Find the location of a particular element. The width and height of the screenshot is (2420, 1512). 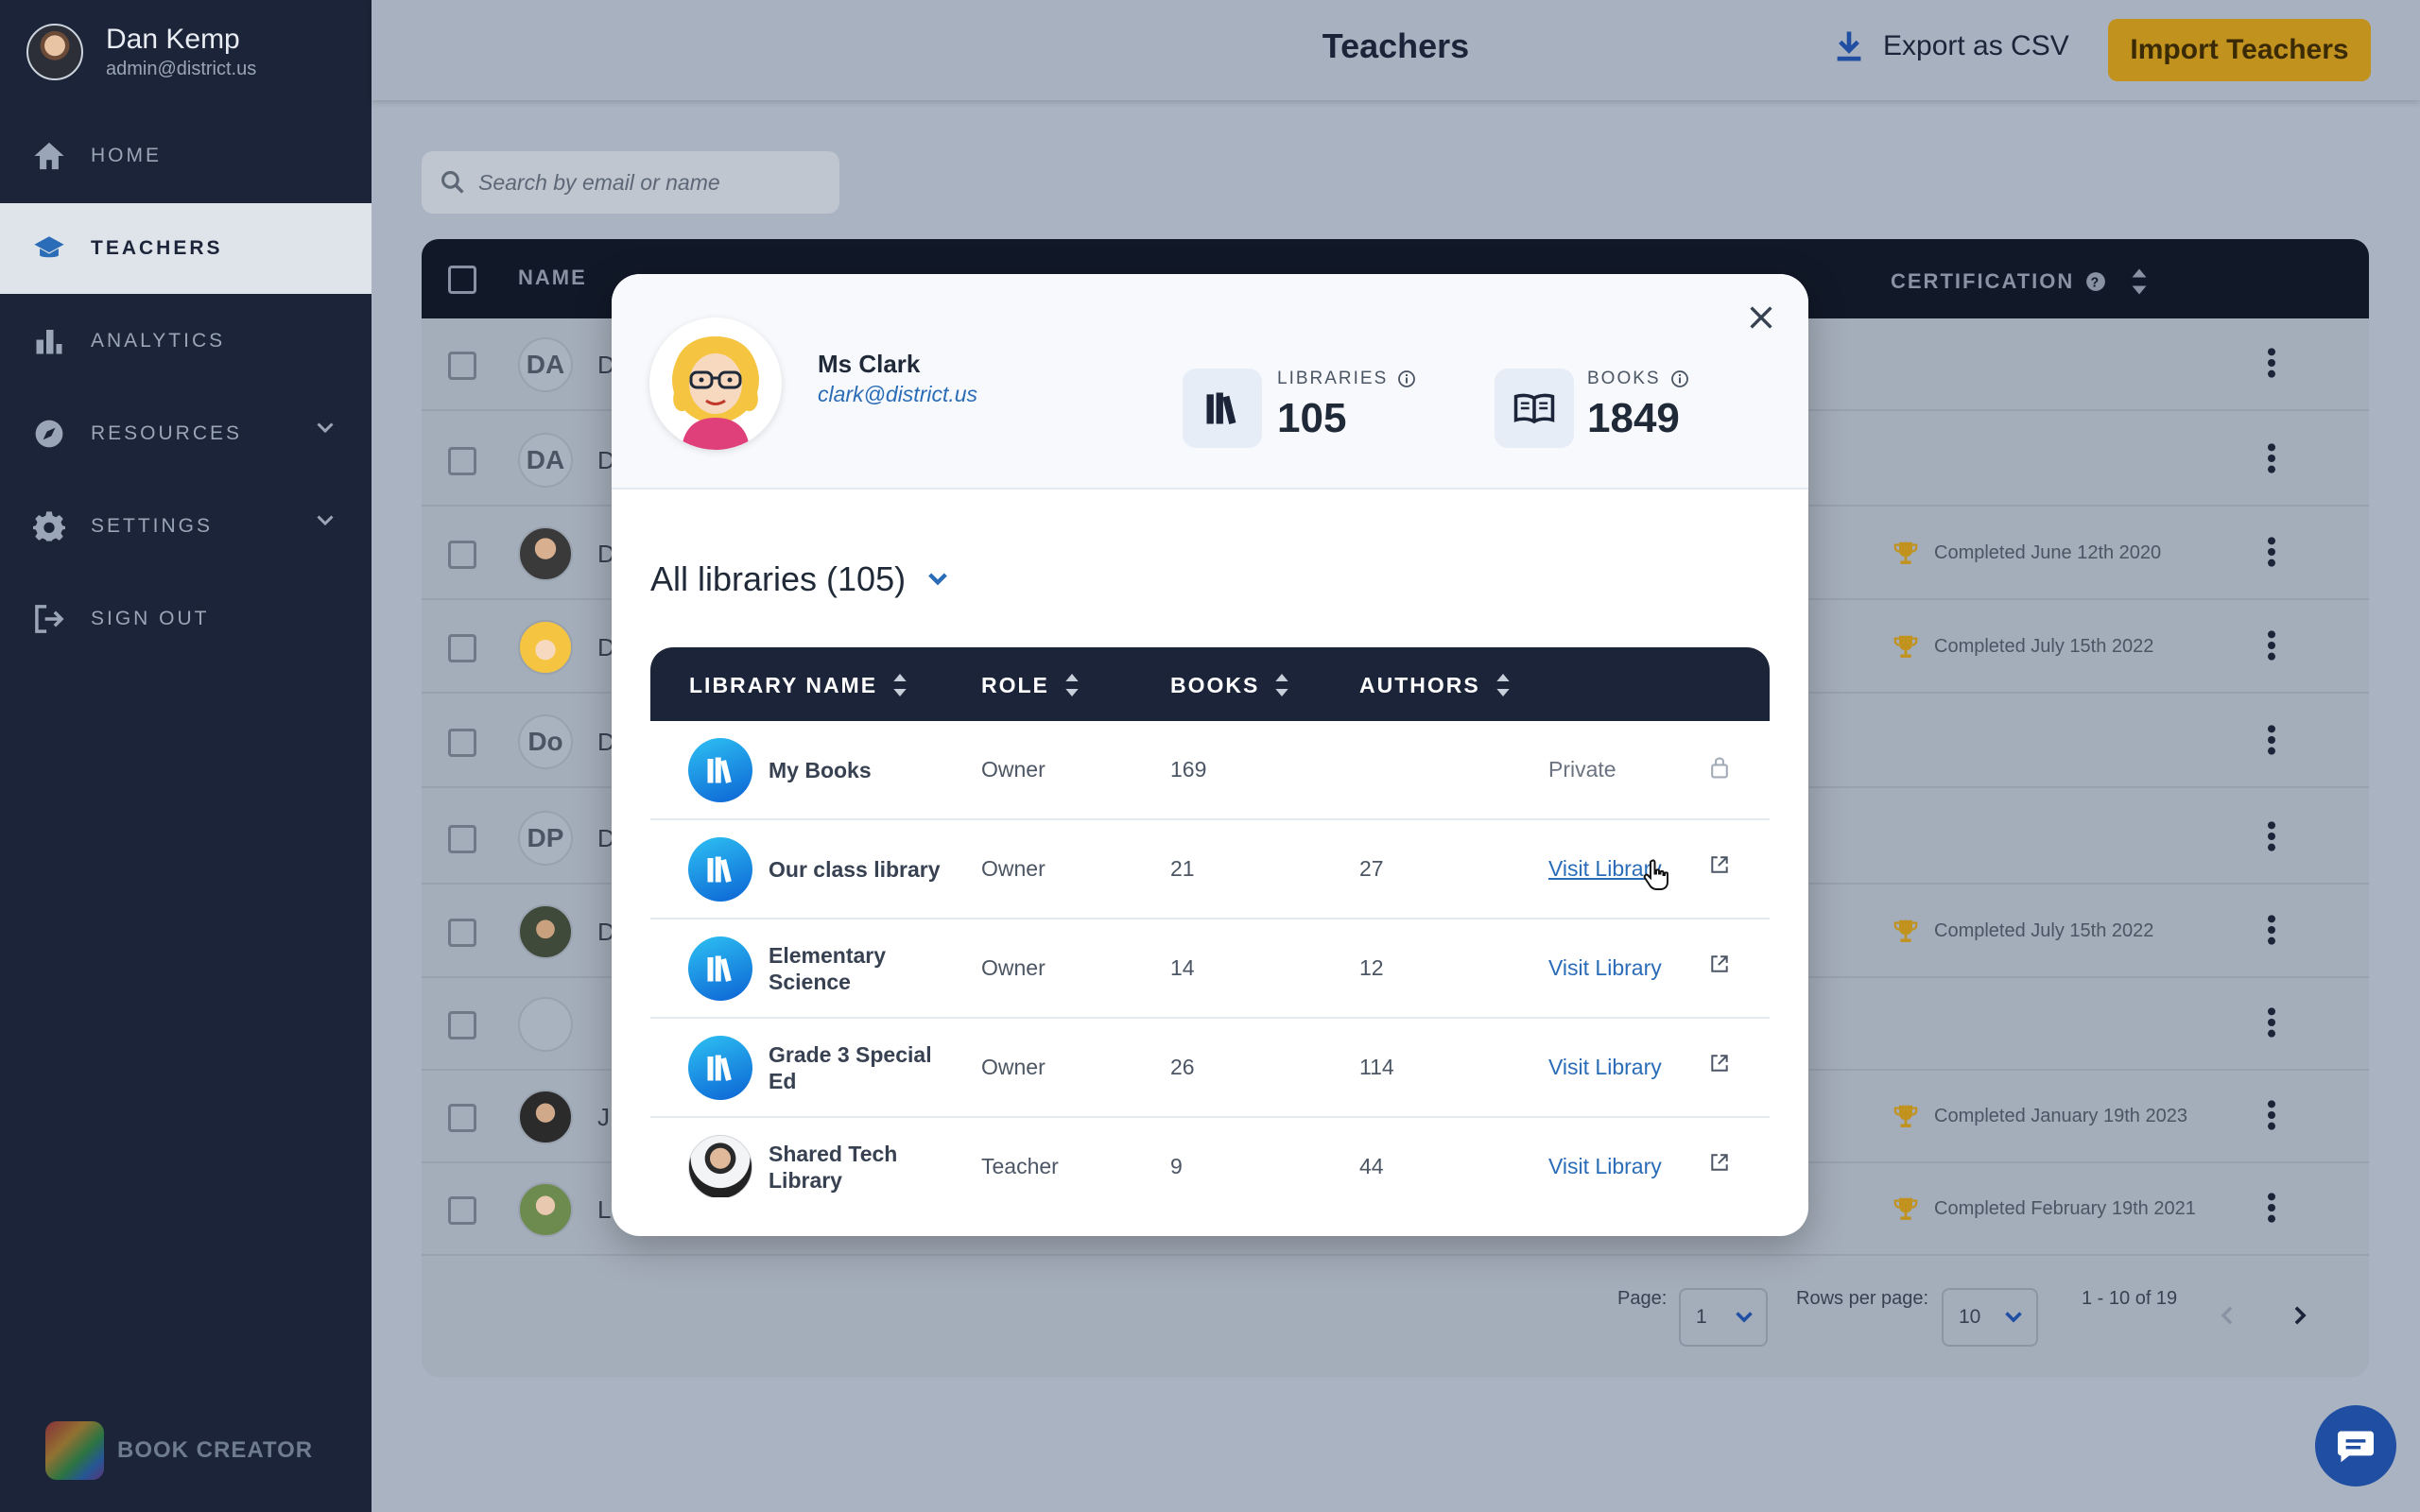

sidebar-item-home: HOME is located at coordinates (186, 156).